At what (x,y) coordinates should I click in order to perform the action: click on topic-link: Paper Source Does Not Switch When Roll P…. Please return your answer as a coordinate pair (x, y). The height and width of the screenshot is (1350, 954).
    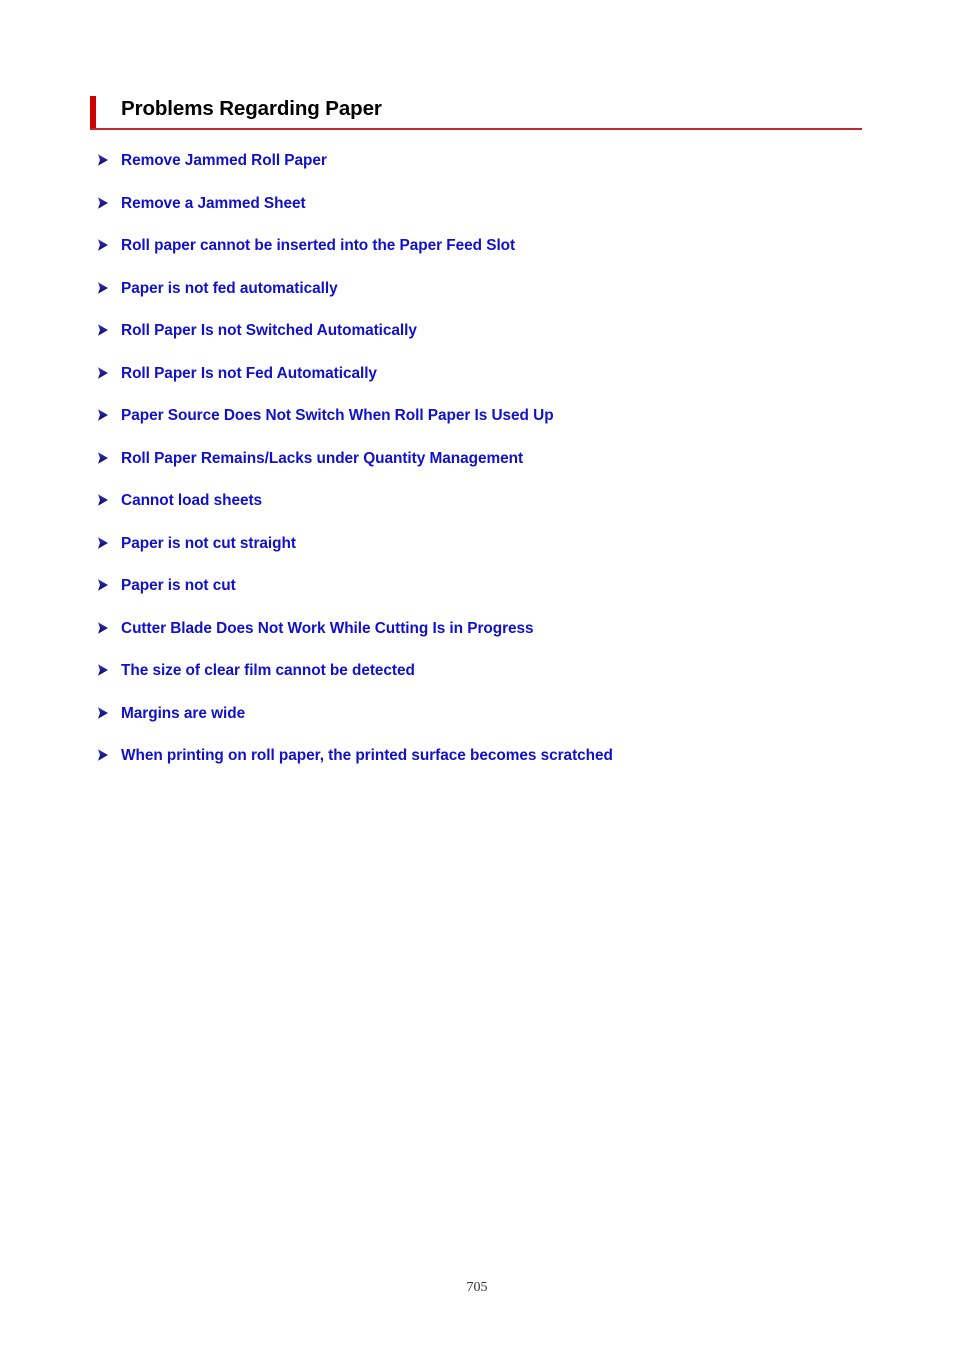
    Looking at the image, I should click on (337, 415).